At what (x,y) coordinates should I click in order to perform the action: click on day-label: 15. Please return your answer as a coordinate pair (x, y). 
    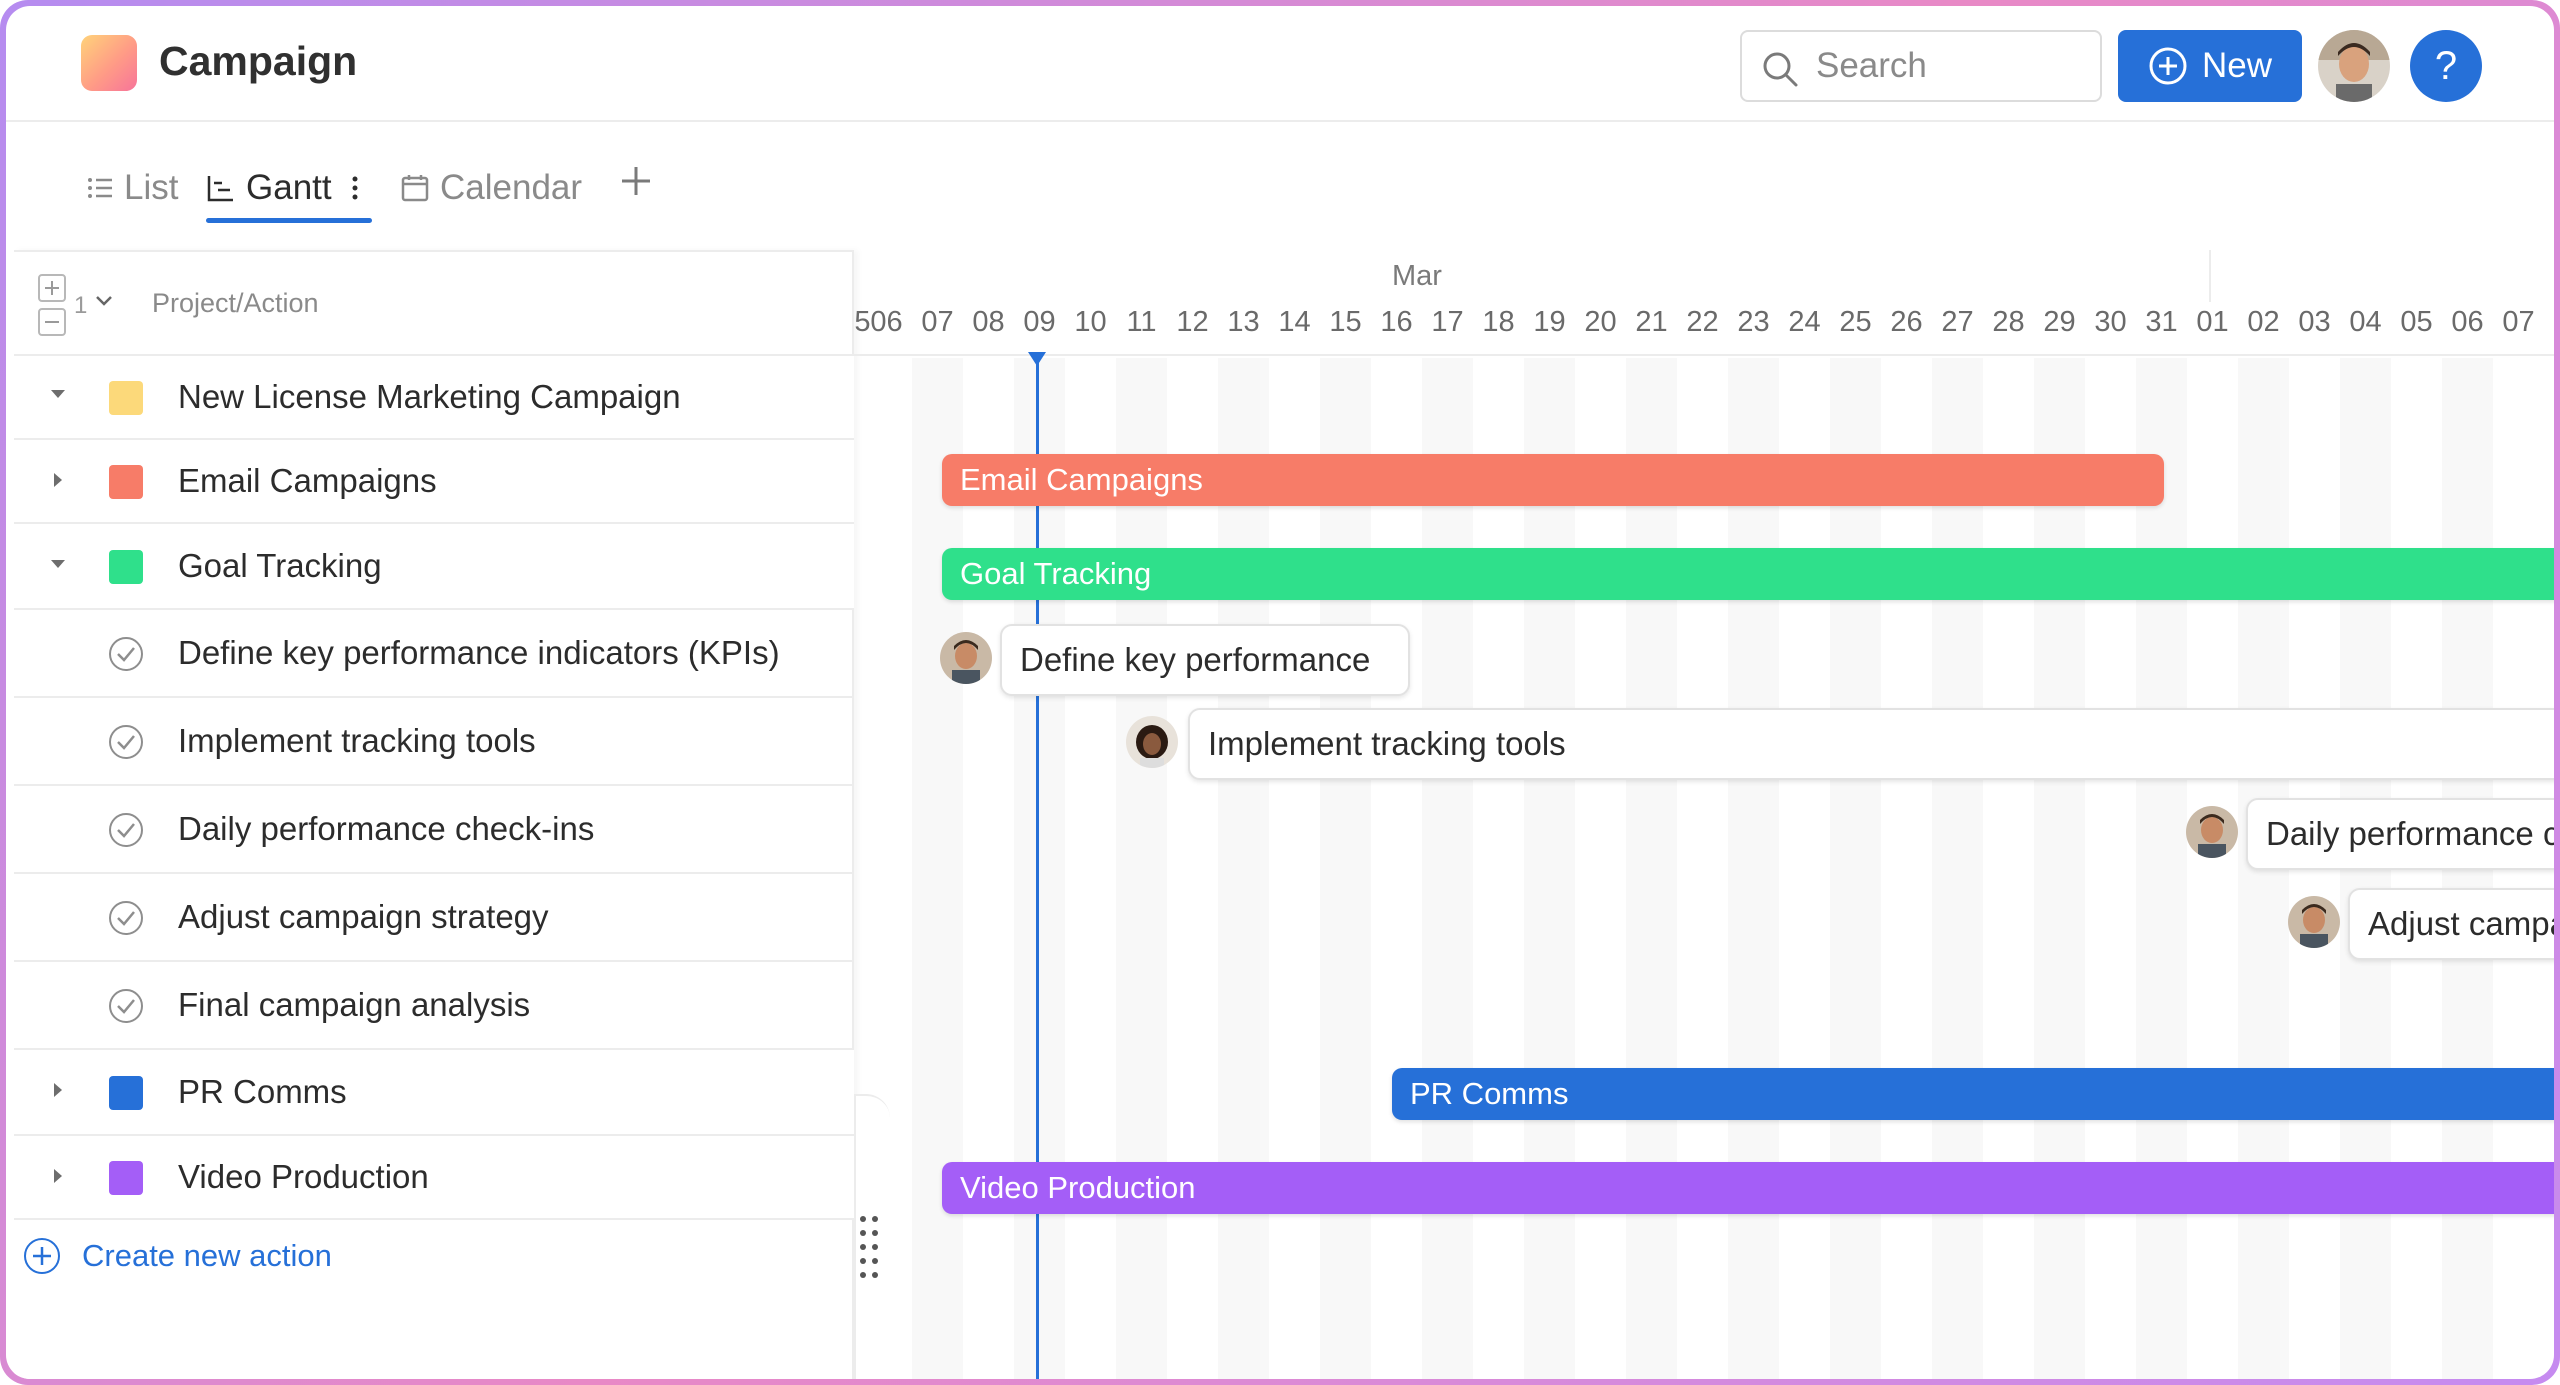
    Looking at the image, I should click on (1345, 322).